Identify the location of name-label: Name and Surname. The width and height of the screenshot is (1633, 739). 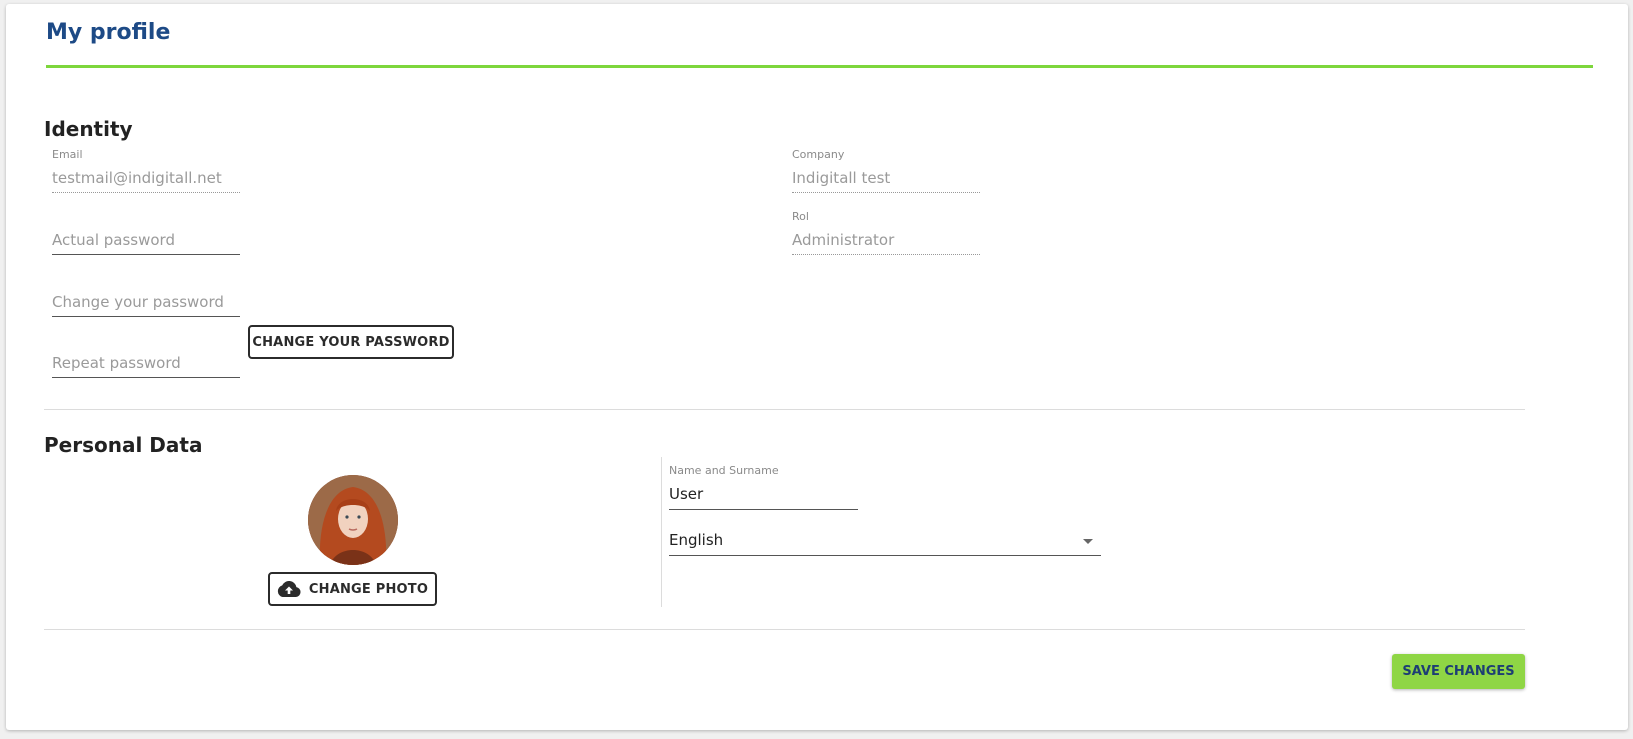
(724, 470).